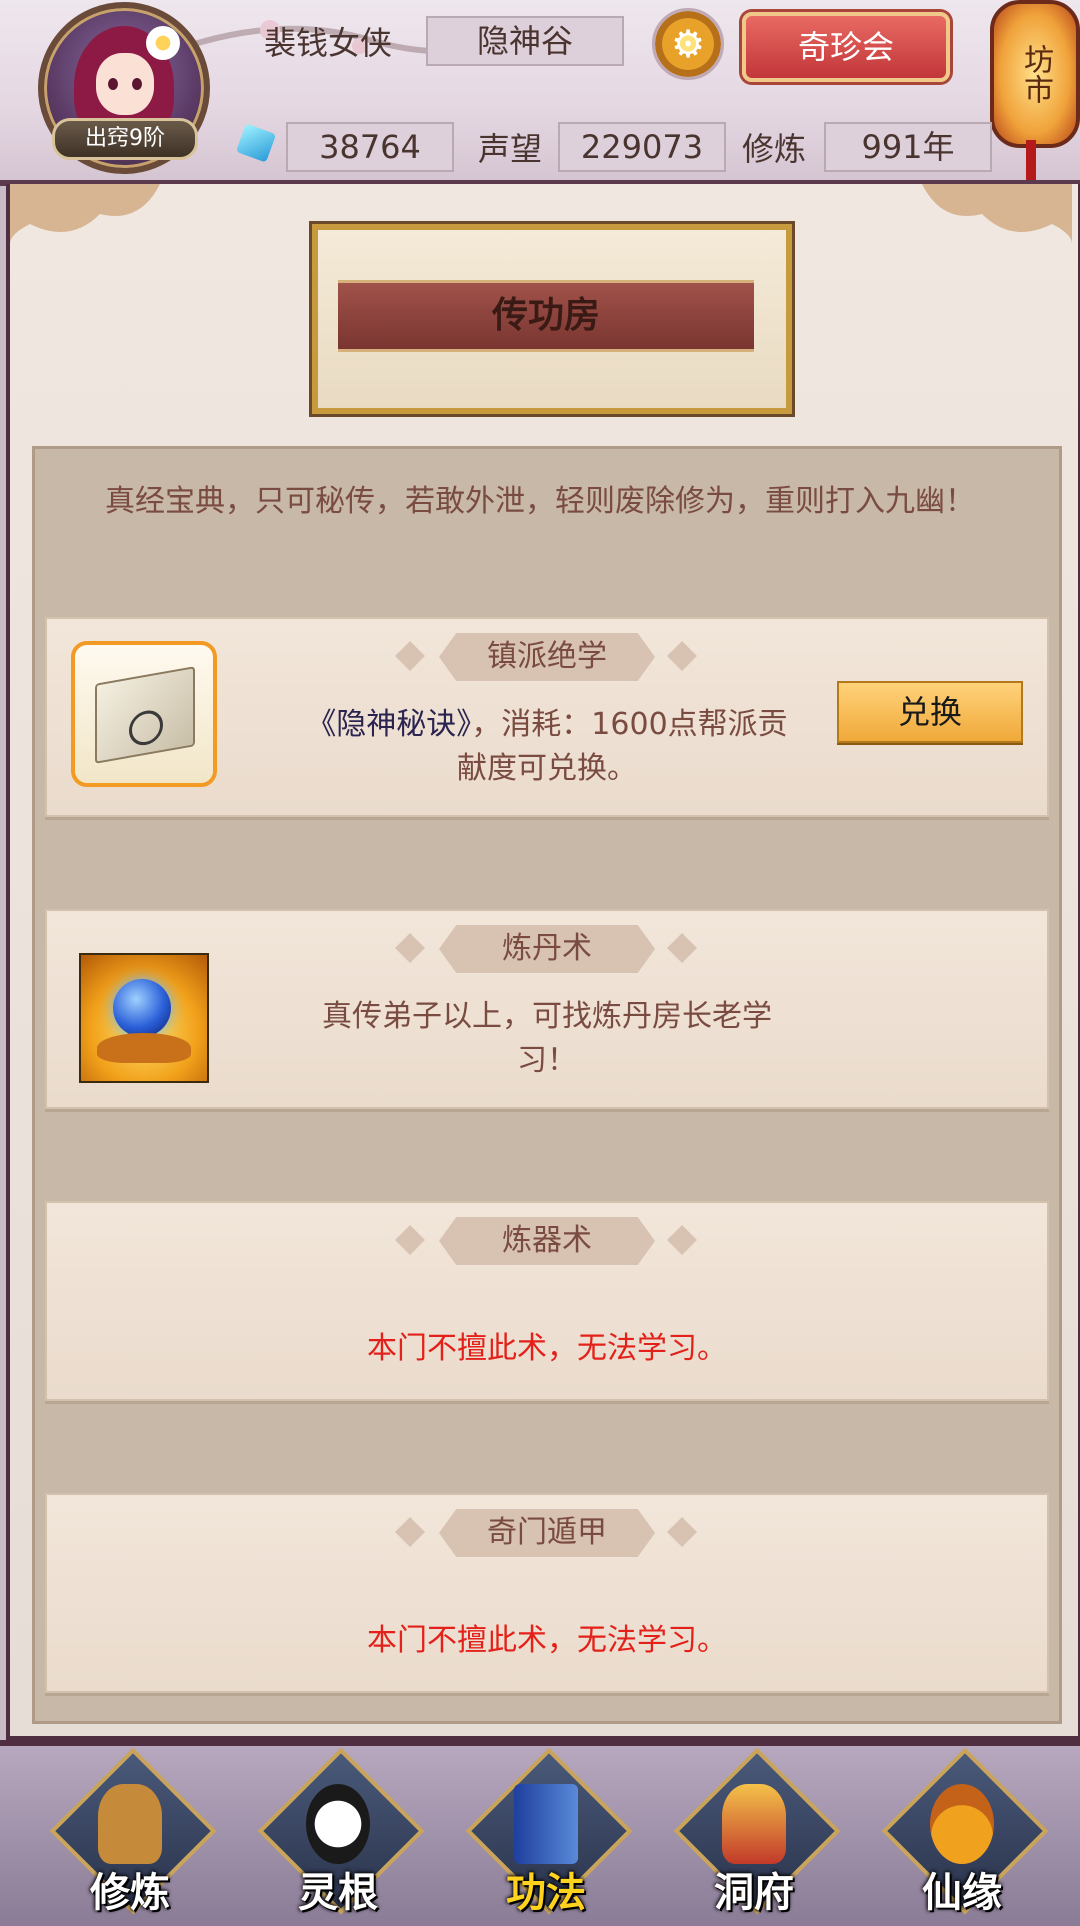  What do you see at coordinates (547, 1593) in the screenshot?
I see `skill-card-qimen: 奇门遁甲 本门不擅此术，无法学习。` at bounding box center [547, 1593].